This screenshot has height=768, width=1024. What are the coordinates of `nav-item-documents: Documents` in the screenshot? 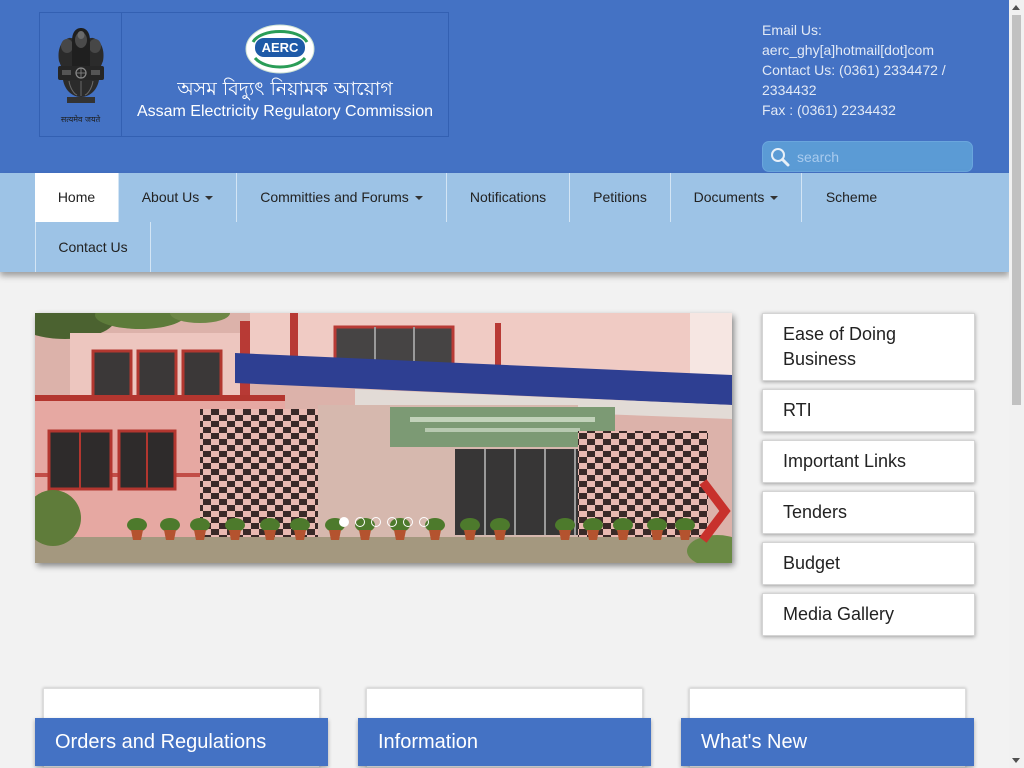 It's located at (736, 197).